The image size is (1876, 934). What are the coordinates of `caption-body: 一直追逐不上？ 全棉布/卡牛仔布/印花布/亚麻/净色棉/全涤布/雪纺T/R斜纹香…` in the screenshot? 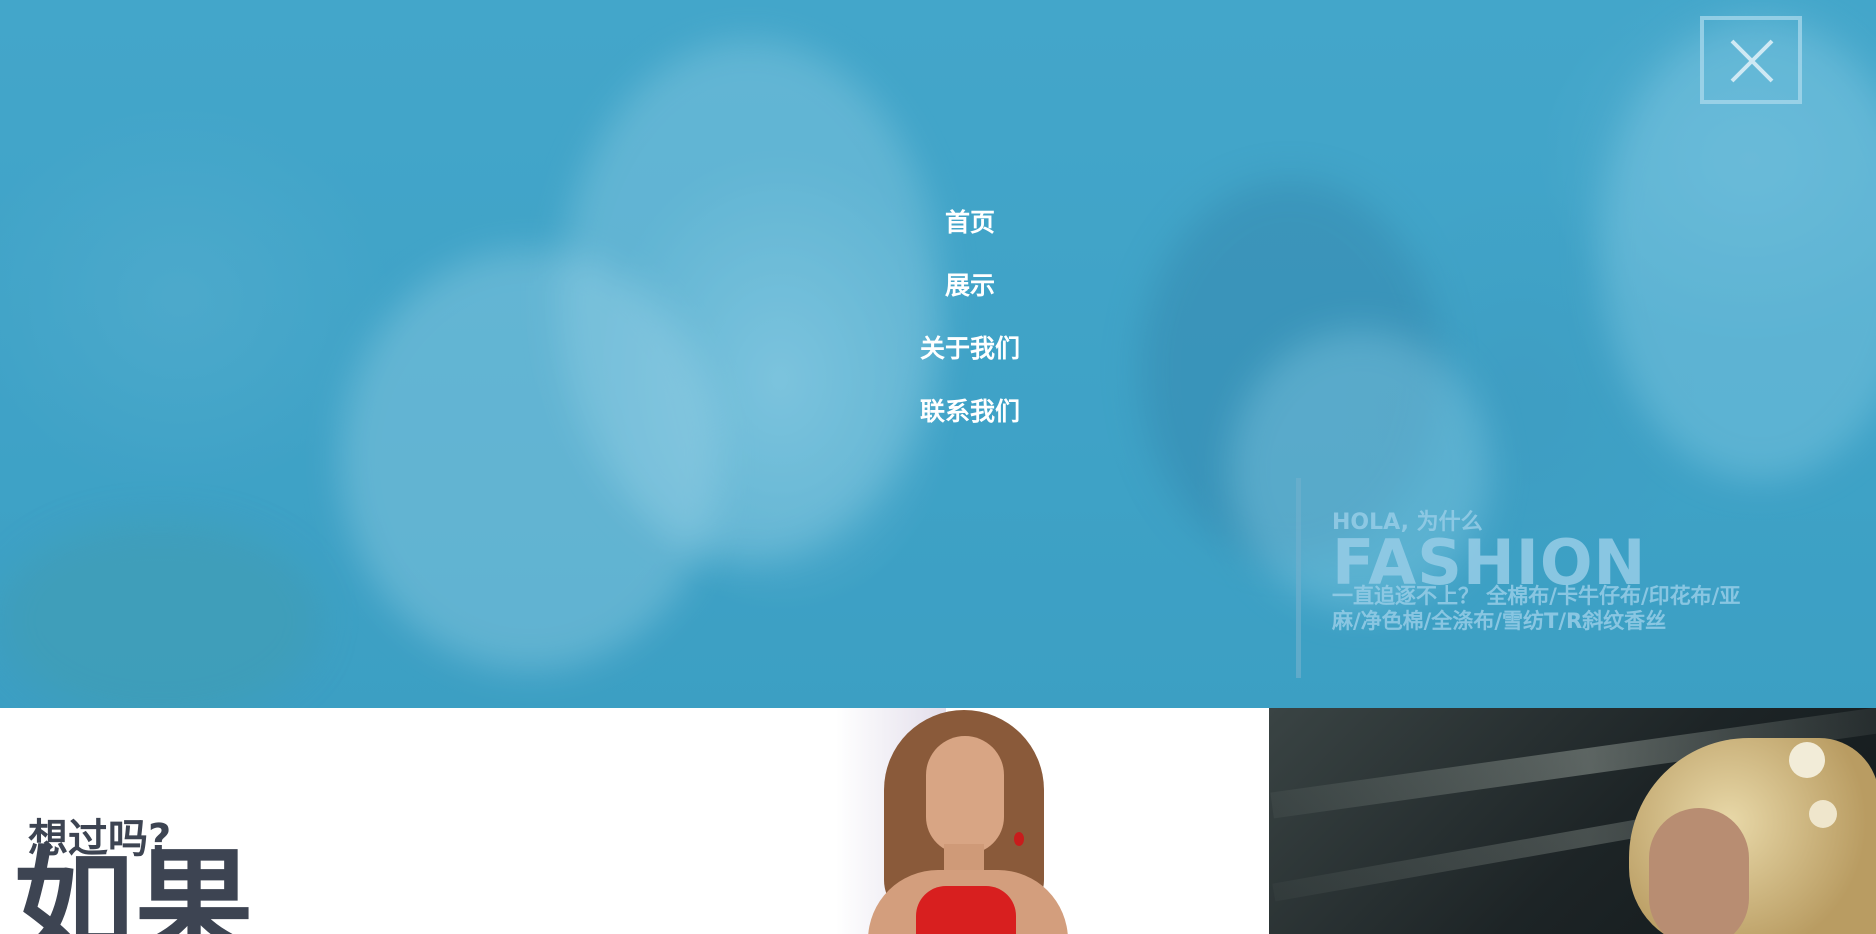 It's located at (1536, 608).